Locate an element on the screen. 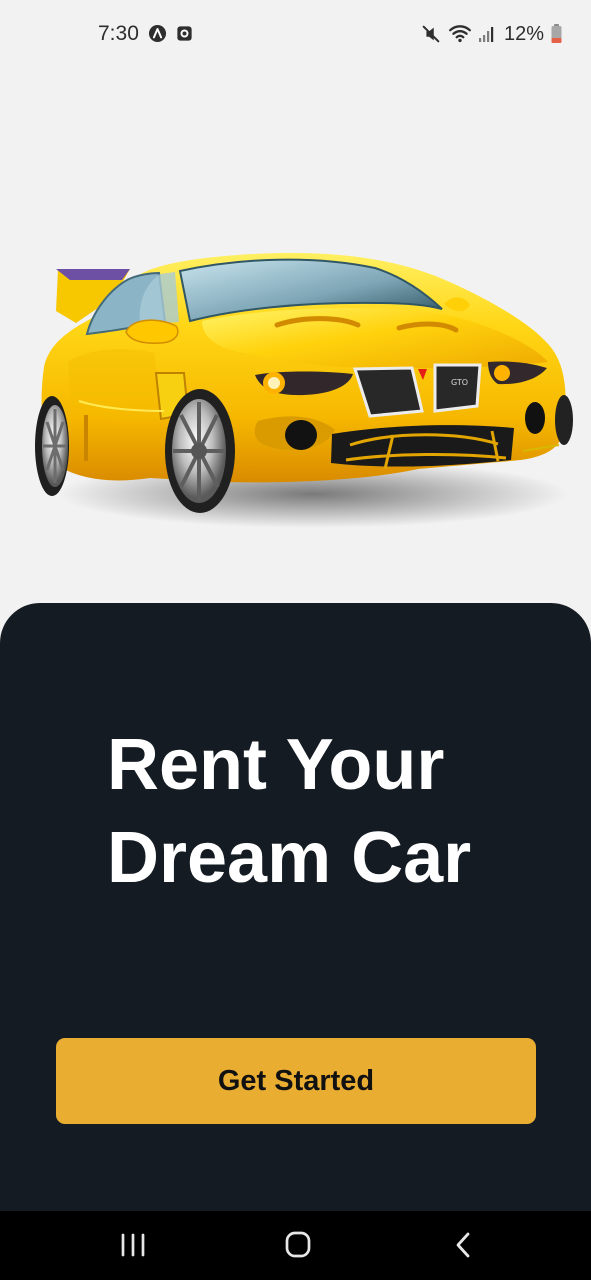  battery-percentage: 12% is located at coordinates (523, 33).